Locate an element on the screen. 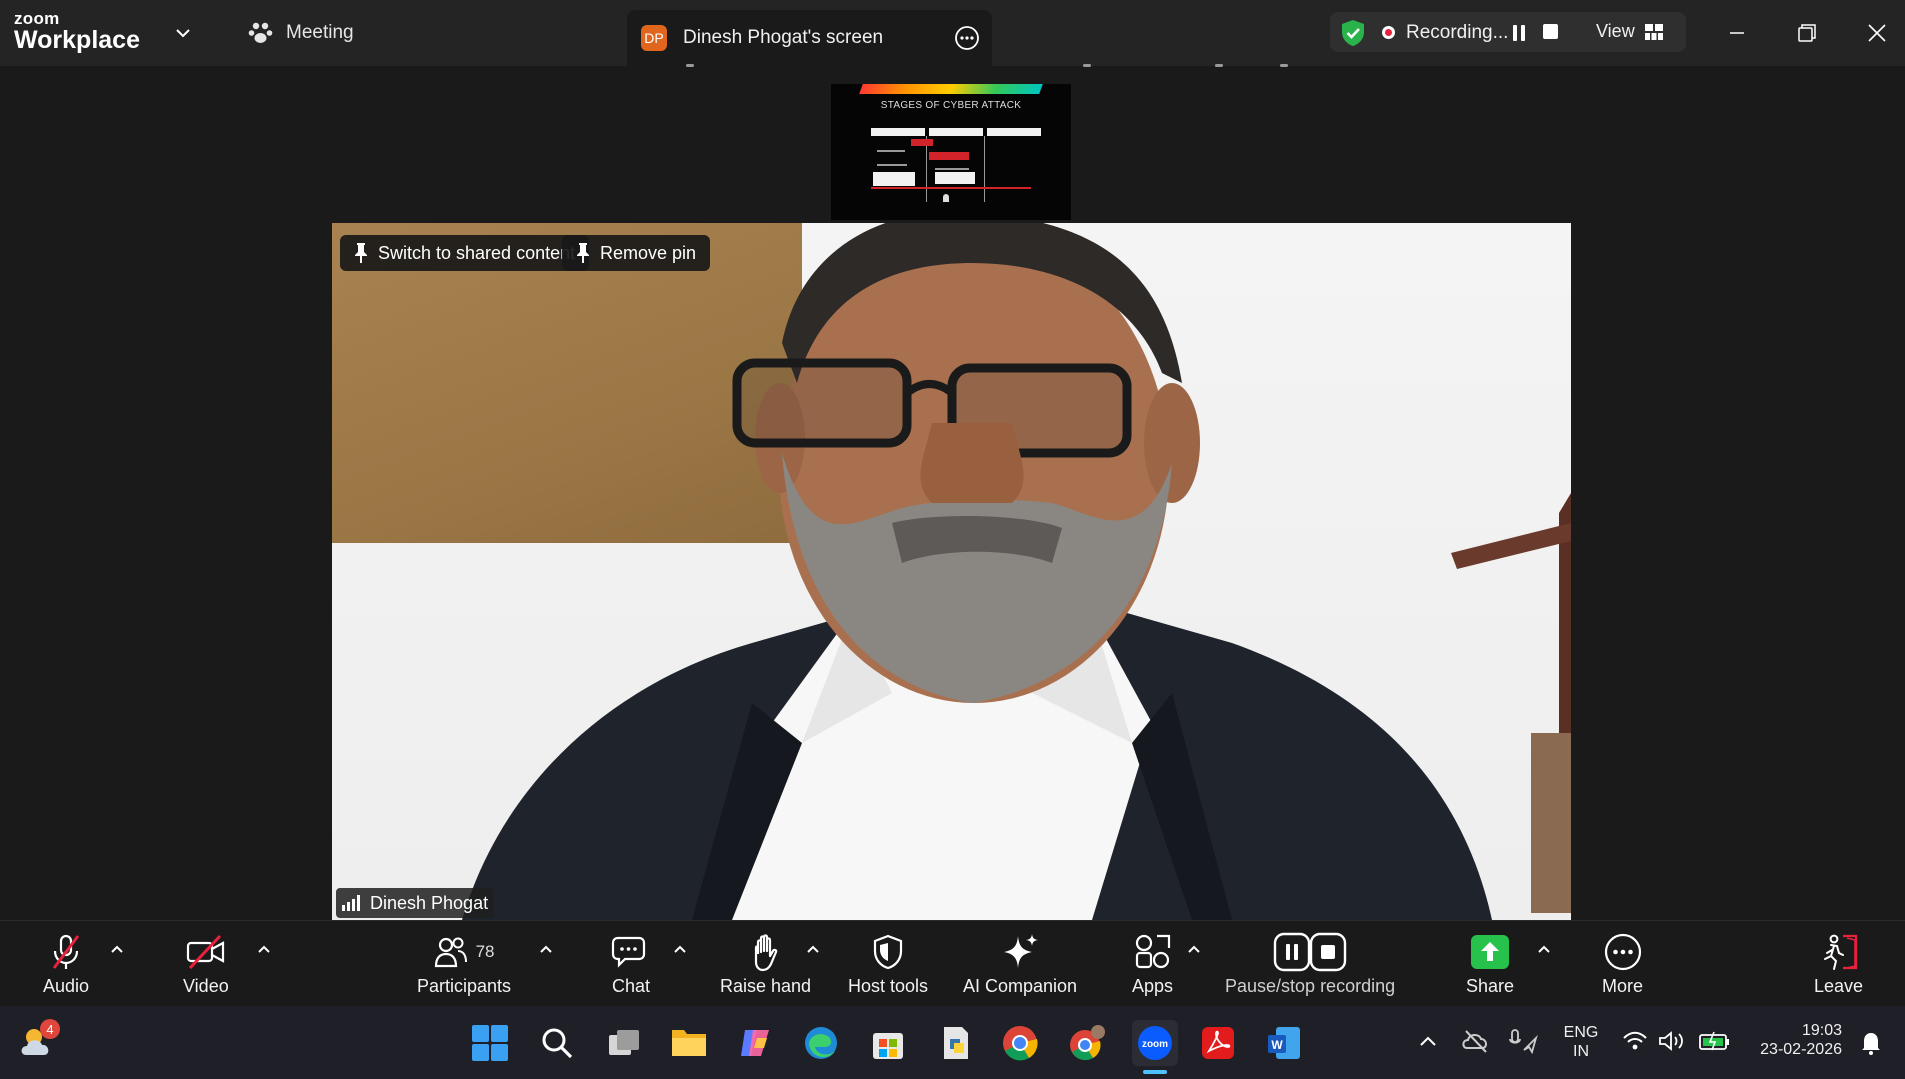  presenter-avatar: DP is located at coordinates (654, 38).